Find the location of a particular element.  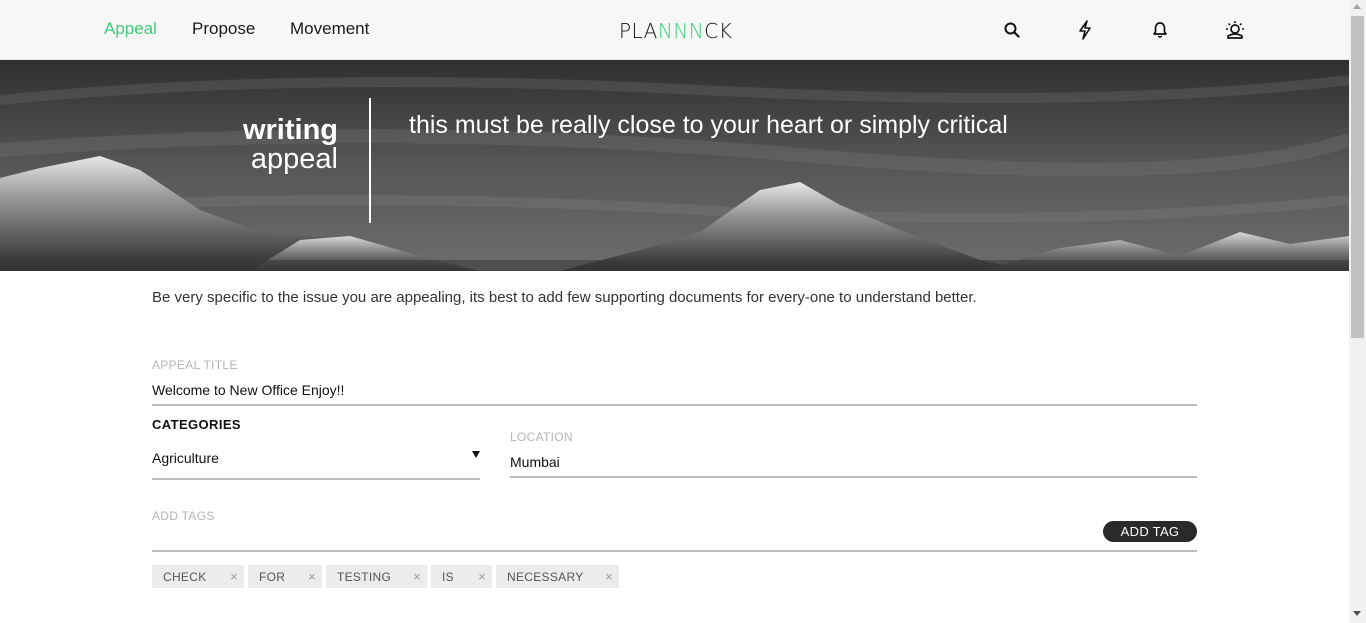

tag-chip: CHECK × is located at coordinates (198, 576).